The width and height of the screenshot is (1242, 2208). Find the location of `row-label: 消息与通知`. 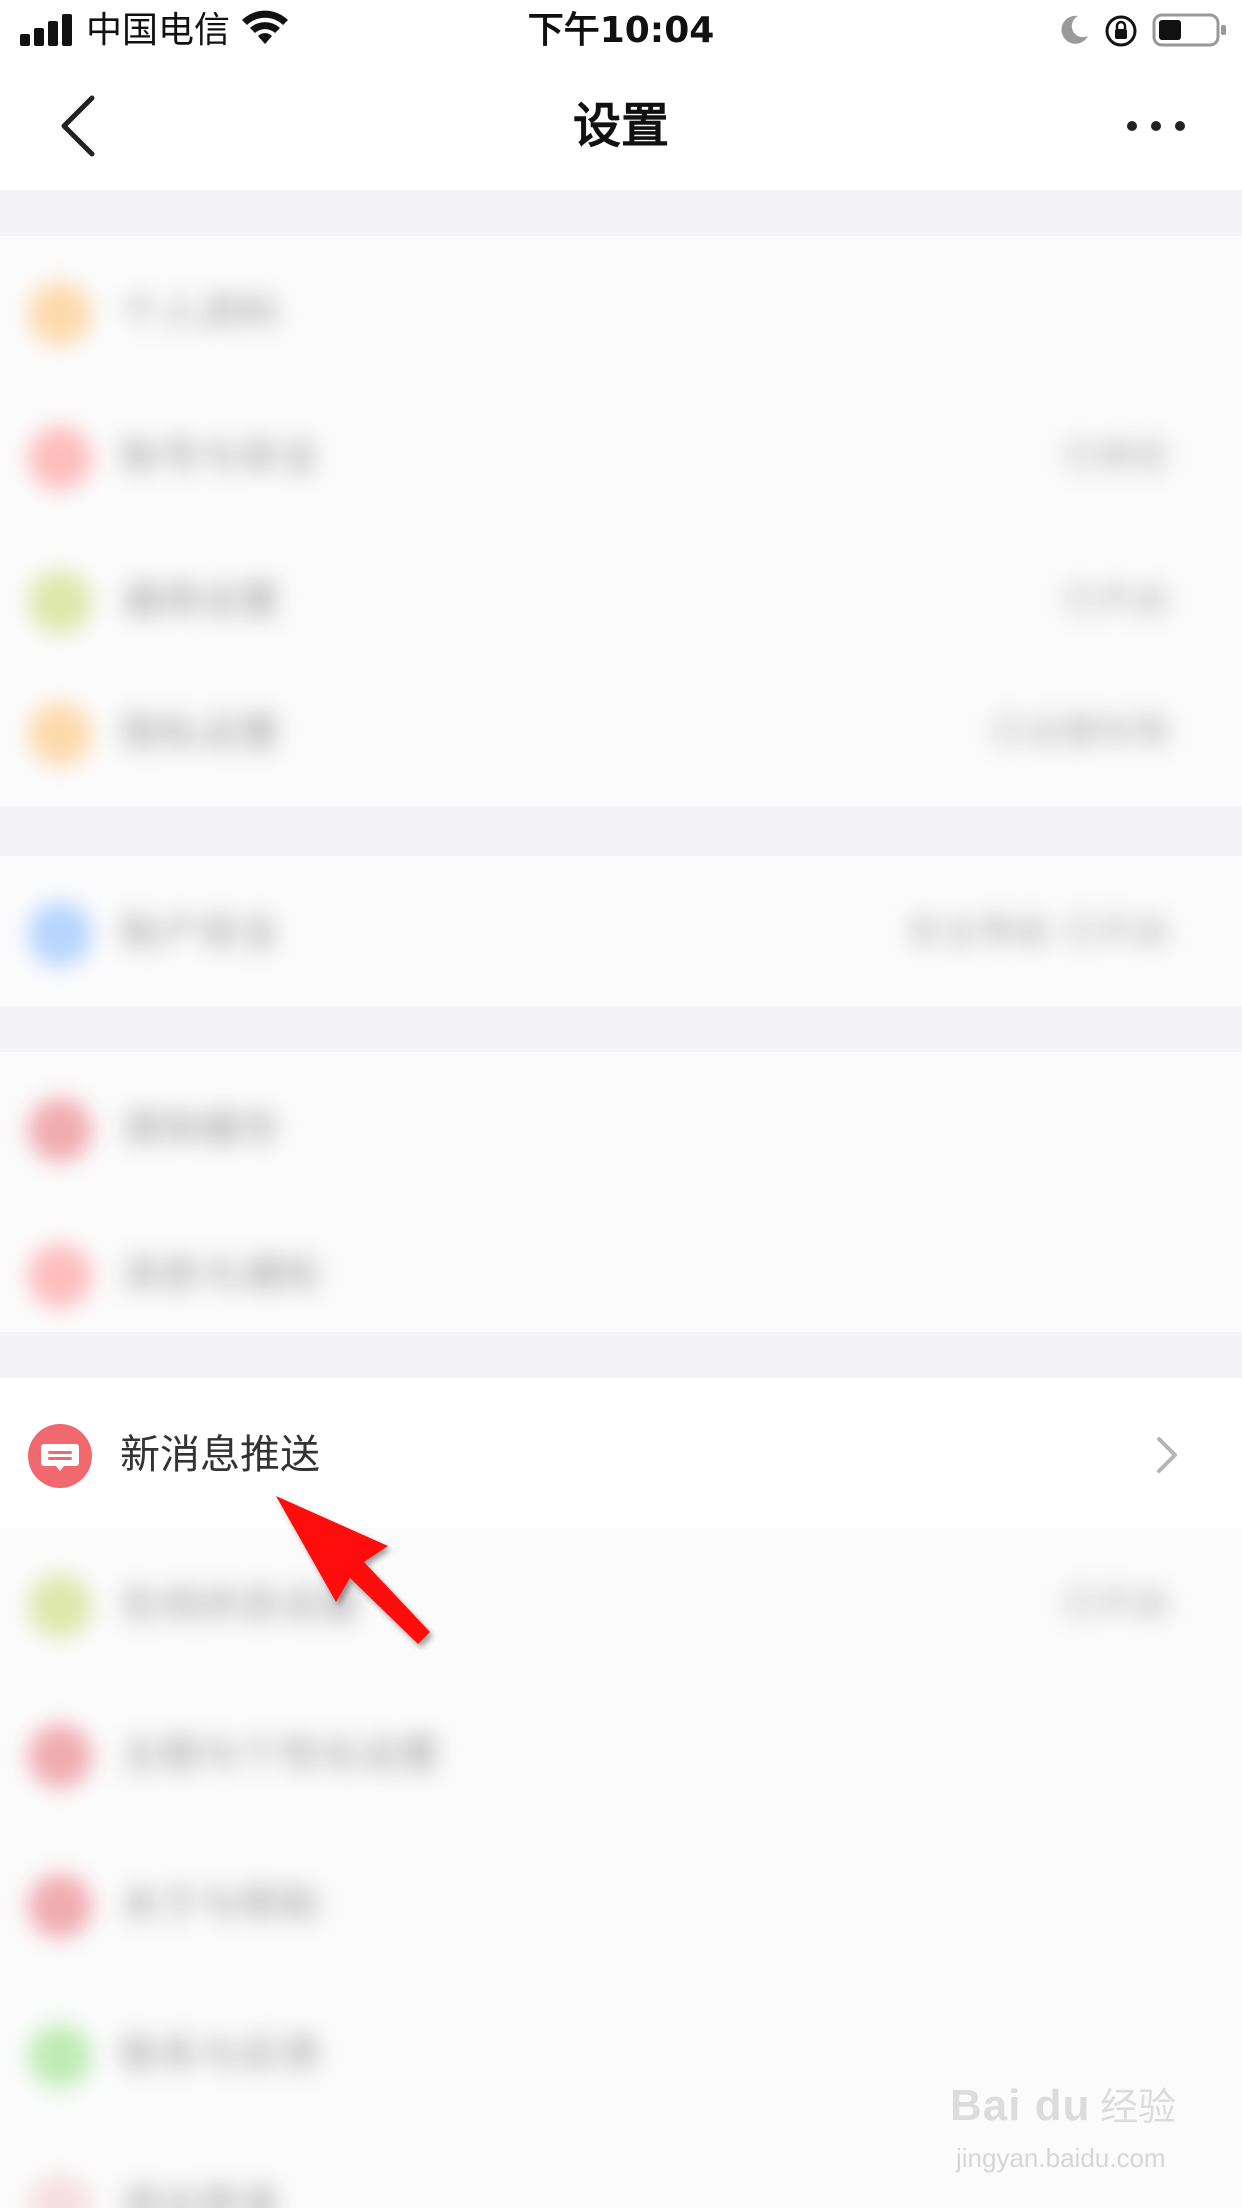

row-label: 消息与通知 is located at coordinates (220, 1275).